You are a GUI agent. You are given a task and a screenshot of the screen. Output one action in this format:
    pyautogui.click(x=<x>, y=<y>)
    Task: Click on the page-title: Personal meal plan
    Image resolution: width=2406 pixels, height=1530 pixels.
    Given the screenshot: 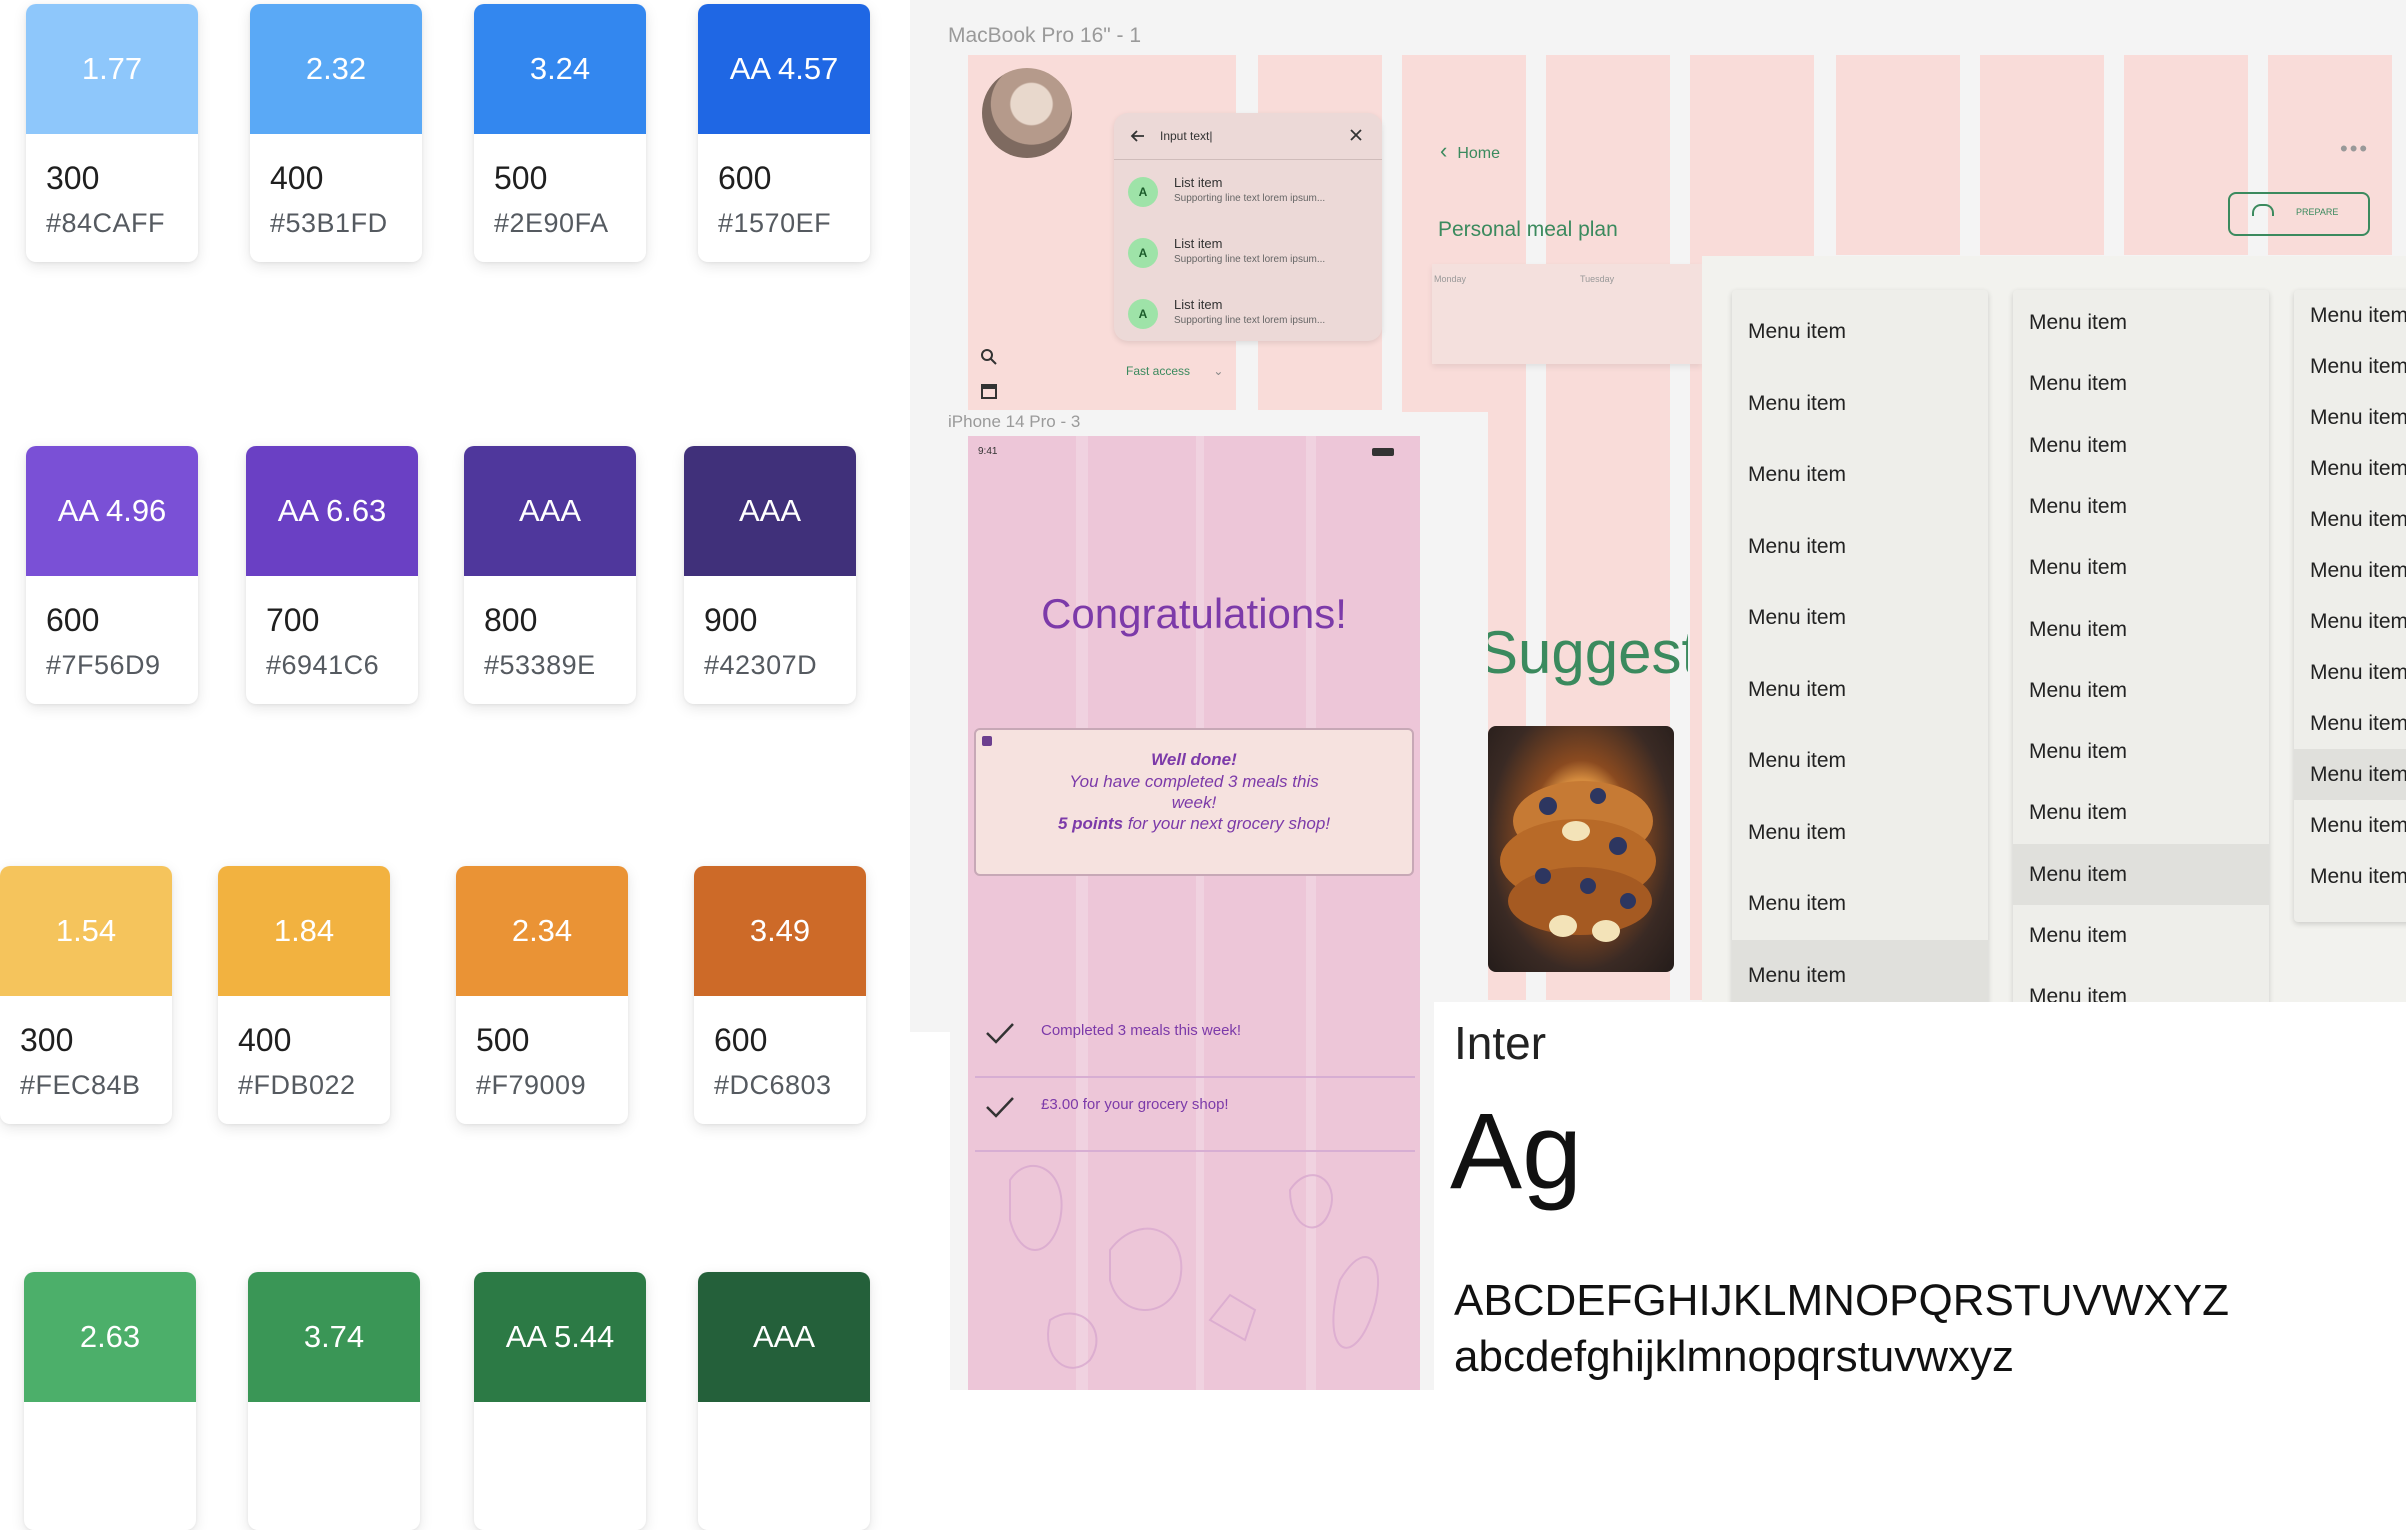 What is the action you would take?
    pyautogui.click(x=1528, y=229)
    